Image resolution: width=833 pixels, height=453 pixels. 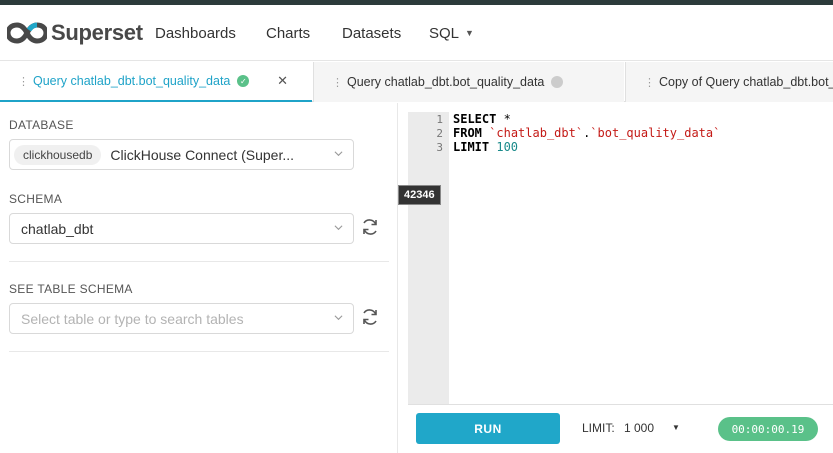 I want to click on line-number: 3, so click(x=439, y=147).